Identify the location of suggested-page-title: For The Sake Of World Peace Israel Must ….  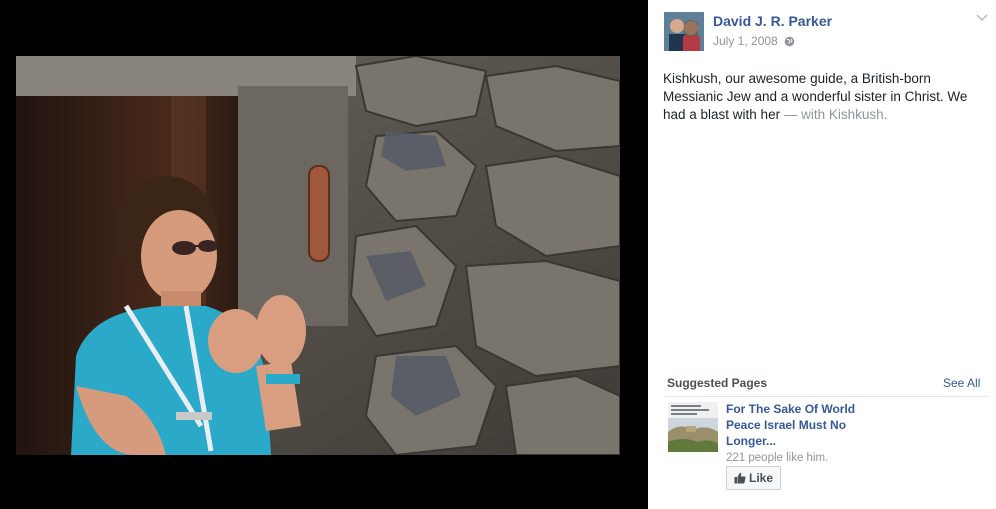
(796, 425).